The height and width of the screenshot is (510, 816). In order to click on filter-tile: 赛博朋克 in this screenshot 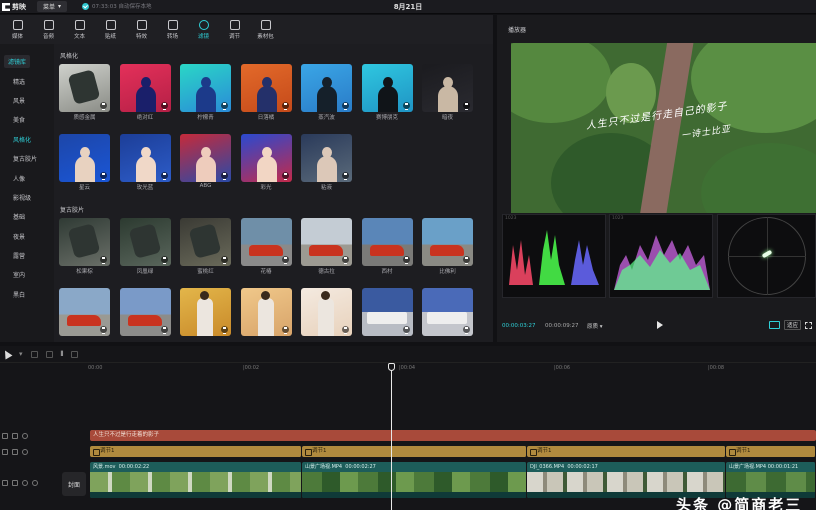, I will do `click(387, 92)`.